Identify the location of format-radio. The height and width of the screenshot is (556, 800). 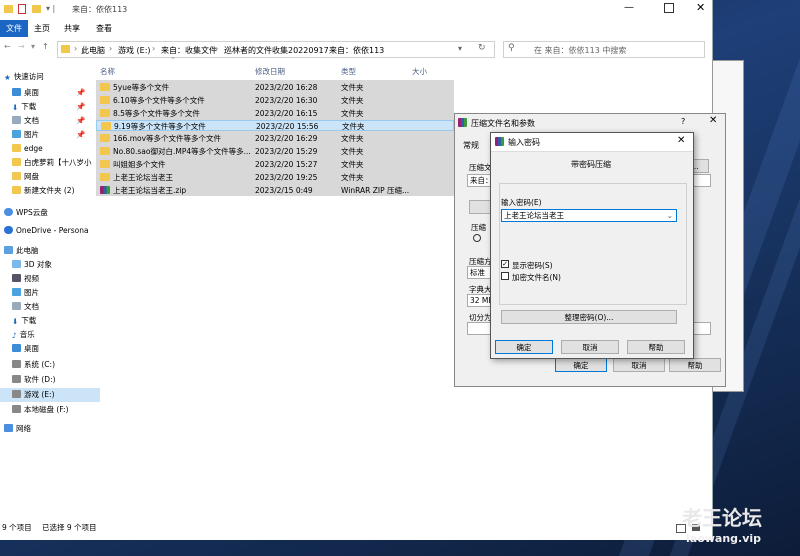
(477, 238).